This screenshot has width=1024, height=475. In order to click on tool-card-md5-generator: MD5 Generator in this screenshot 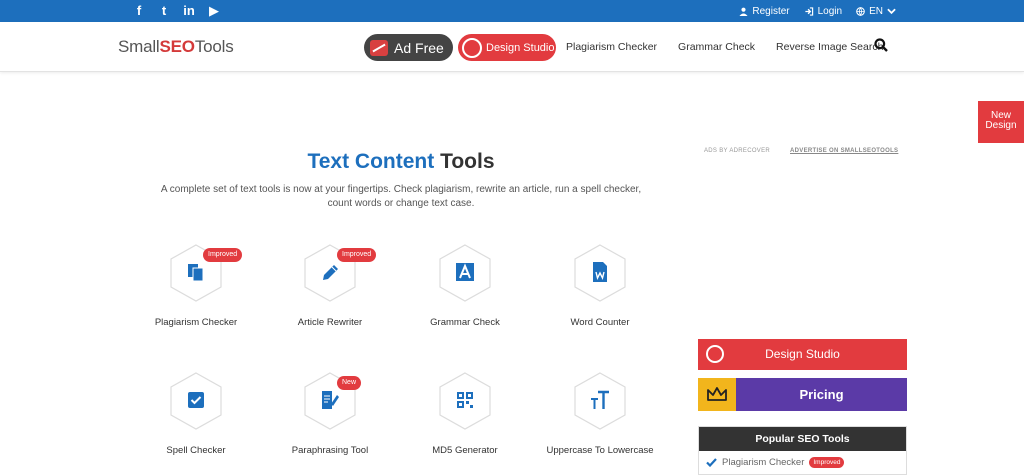, I will do `click(465, 414)`.